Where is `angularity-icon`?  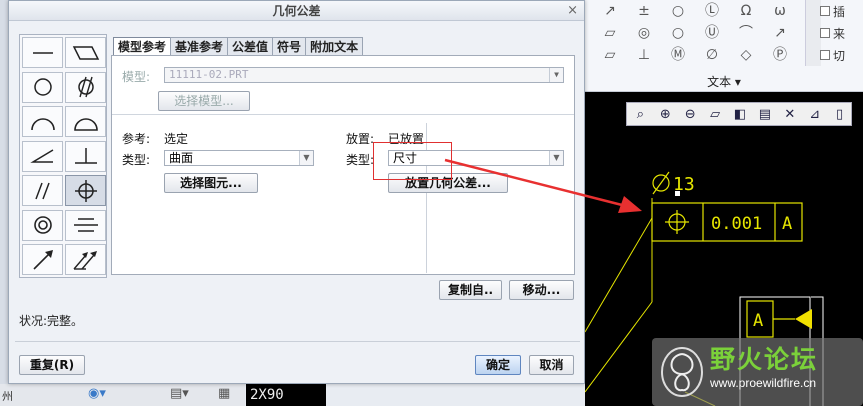 angularity-icon is located at coordinates (41, 156).